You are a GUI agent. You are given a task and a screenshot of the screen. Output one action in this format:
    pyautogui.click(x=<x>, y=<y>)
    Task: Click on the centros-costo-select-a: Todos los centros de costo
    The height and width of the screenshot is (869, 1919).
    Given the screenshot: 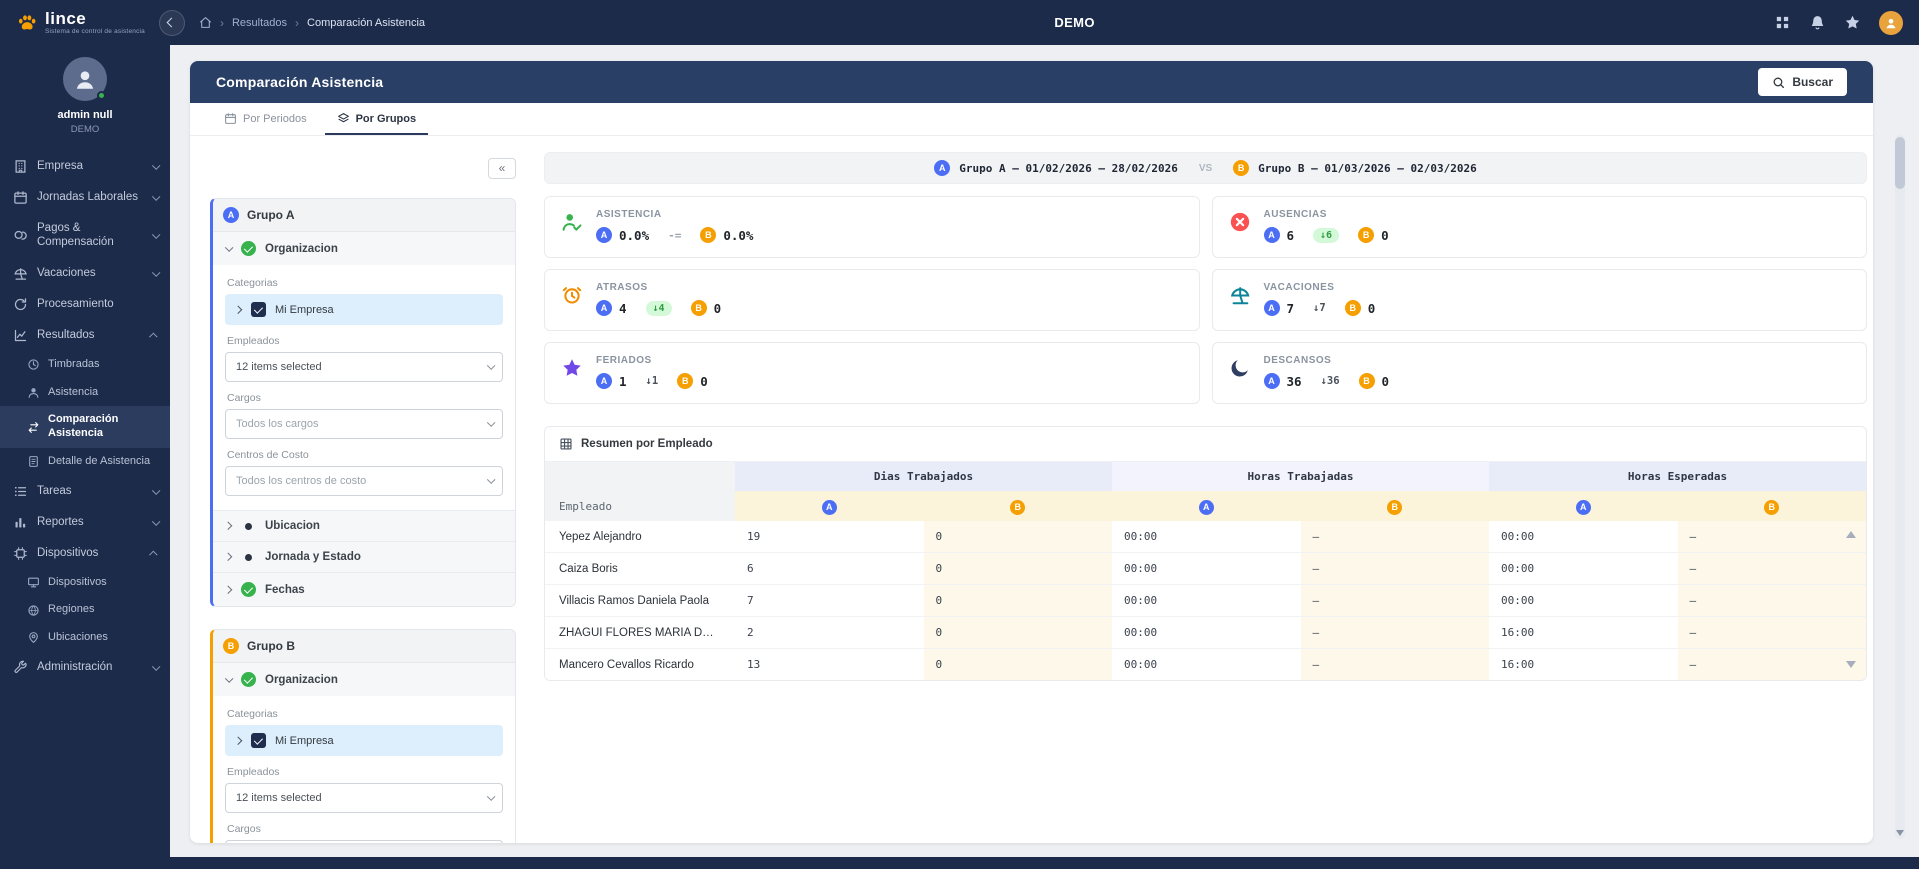 What is the action you would take?
    pyautogui.click(x=364, y=481)
    